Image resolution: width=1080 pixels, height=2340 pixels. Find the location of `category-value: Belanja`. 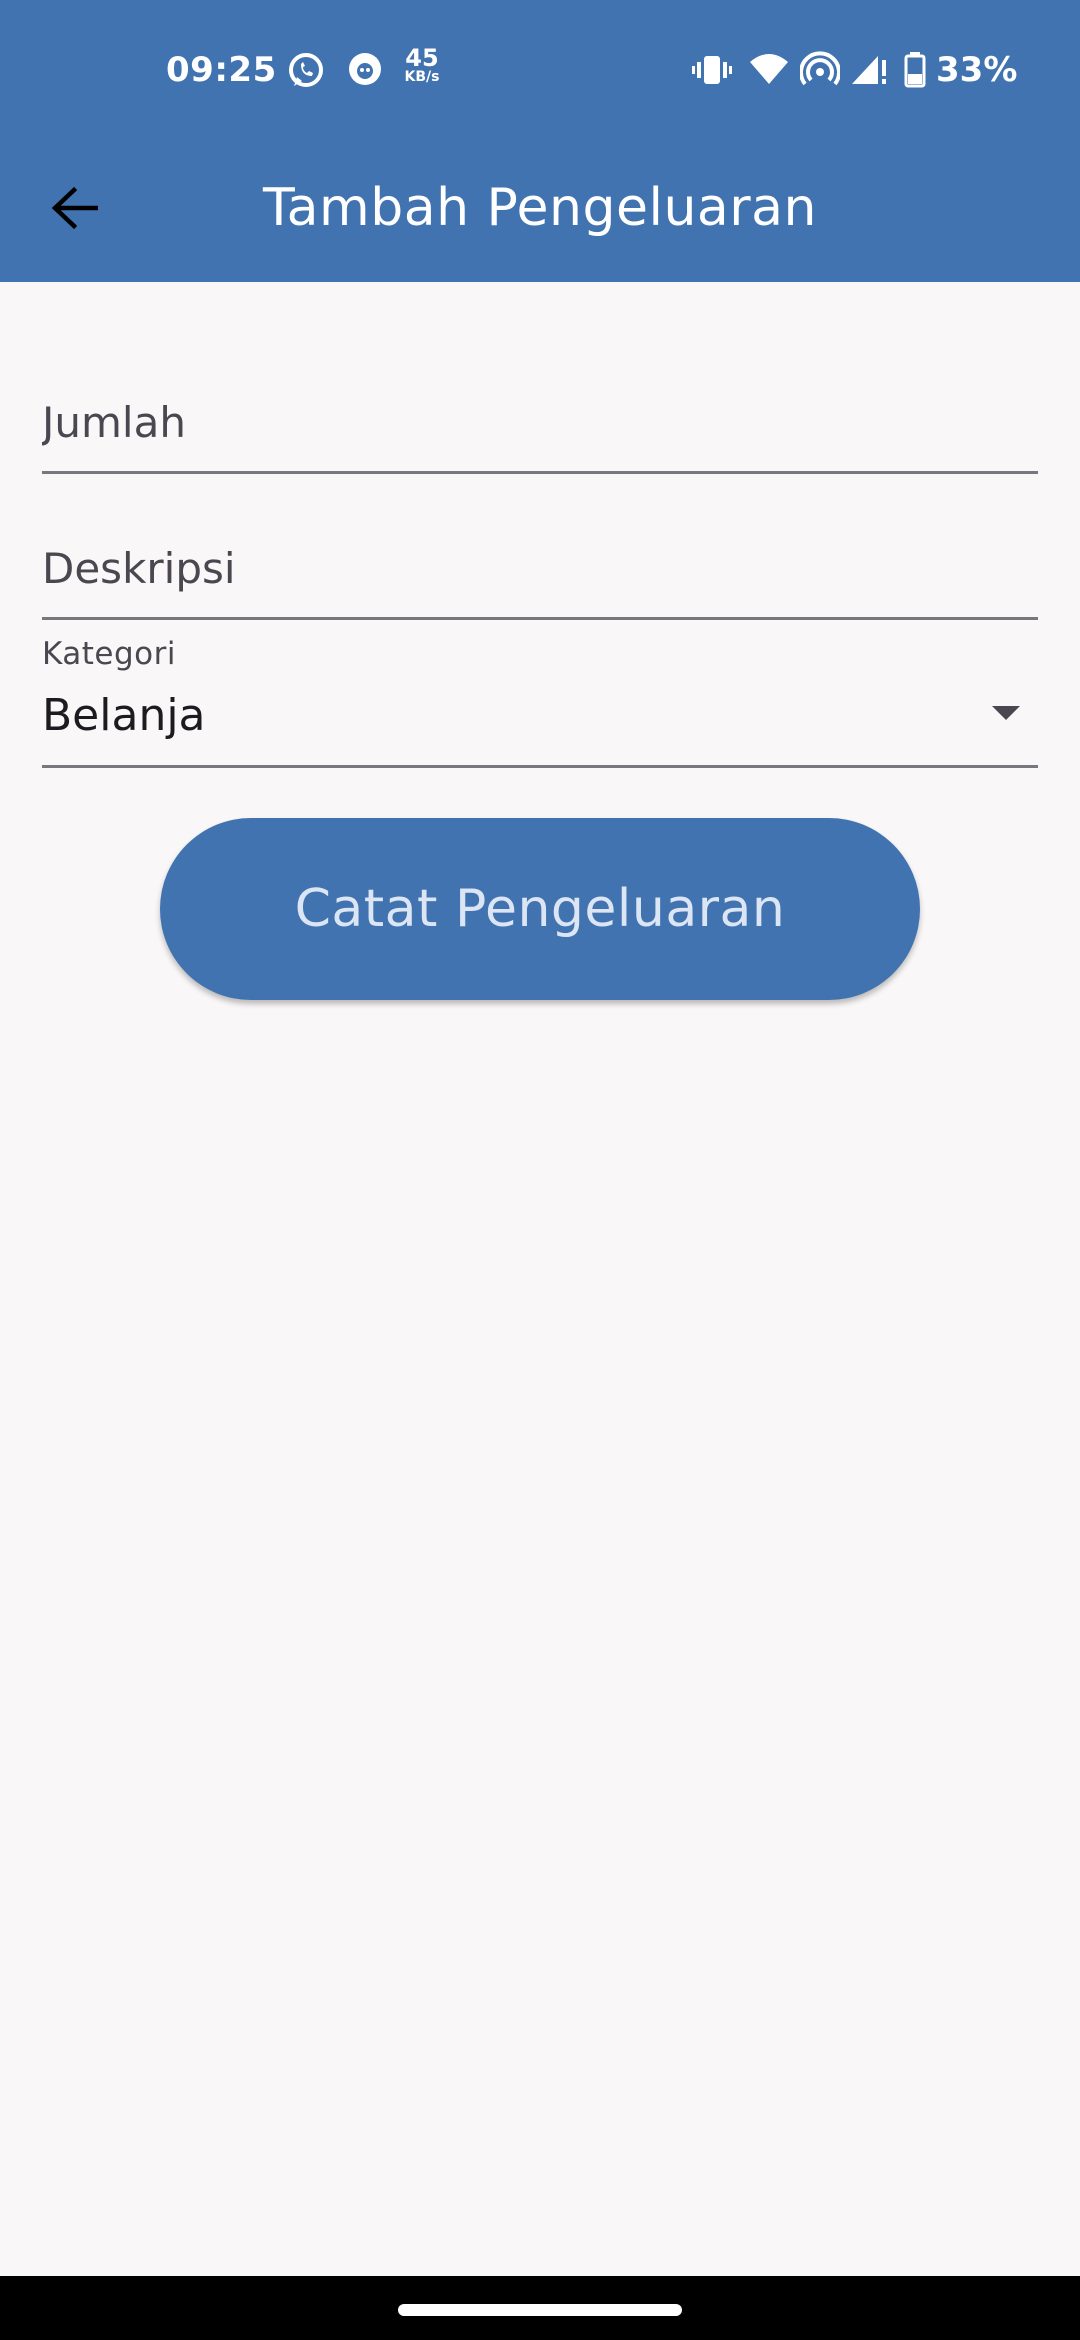

category-value: Belanja is located at coordinates (124, 715).